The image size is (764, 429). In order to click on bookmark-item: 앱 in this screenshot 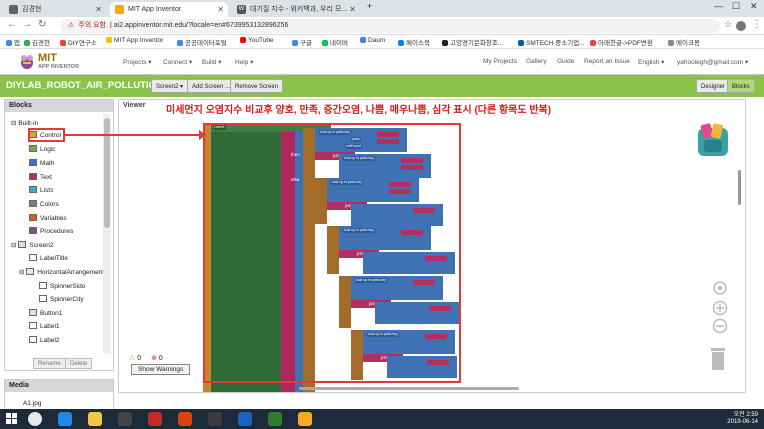, I will do `click(13, 42)`.